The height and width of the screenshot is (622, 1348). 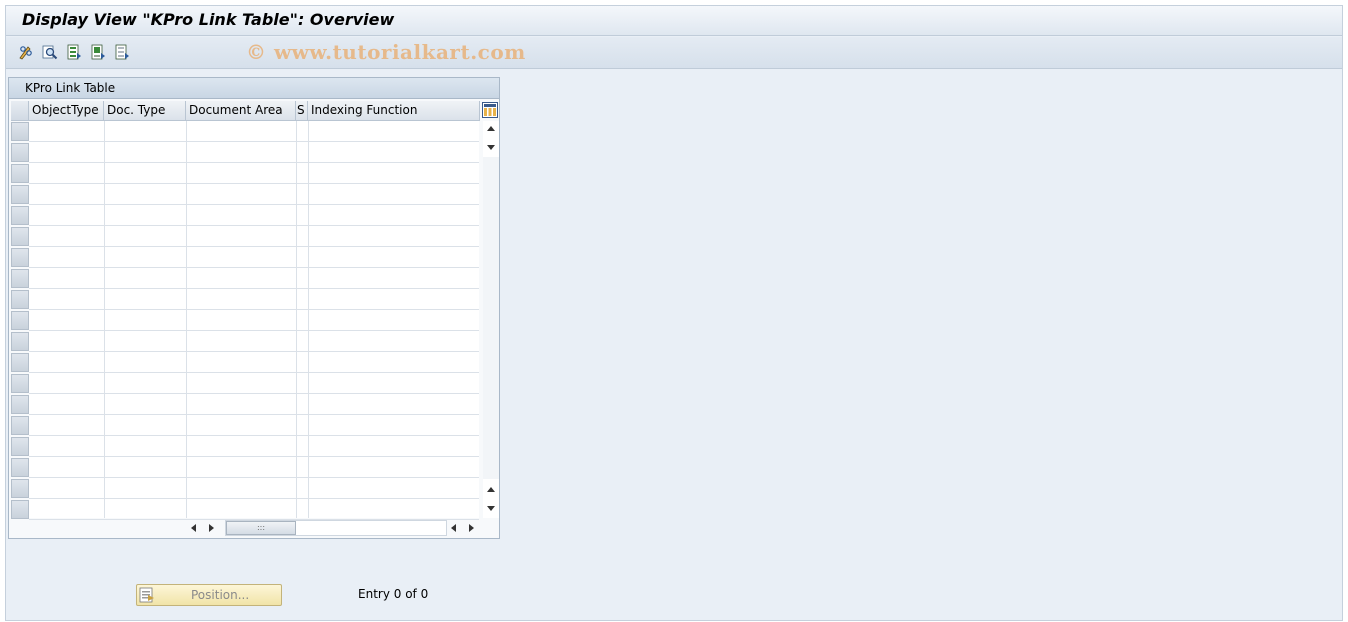 What do you see at coordinates (674, 21) in the screenshot?
I see `title-bar: Display View "KPro Link Table": Overview` at bounding box center [674, 21].